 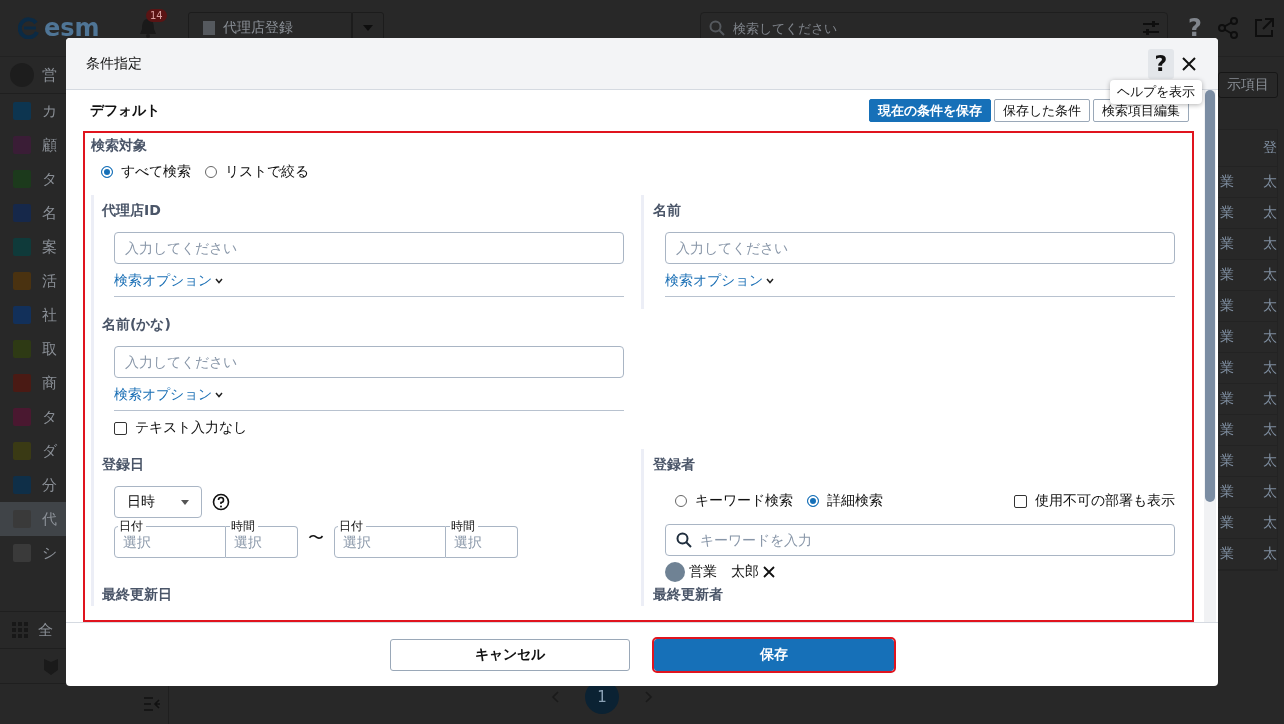 I want to click on user-name: 営, so click(x=49, y=75).